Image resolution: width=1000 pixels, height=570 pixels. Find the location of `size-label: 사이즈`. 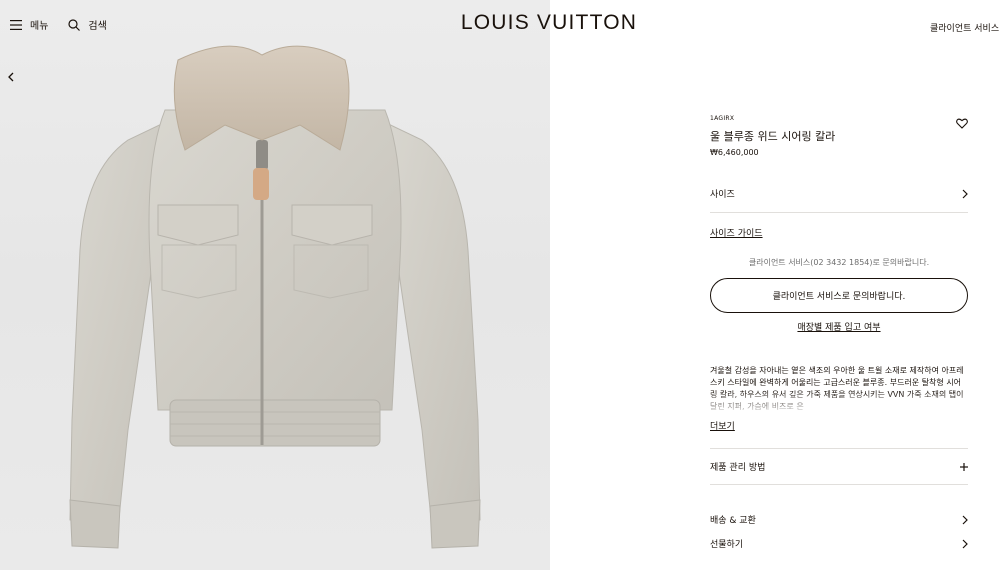

size-label: 사이즈 is located at coordinates (722, 195).